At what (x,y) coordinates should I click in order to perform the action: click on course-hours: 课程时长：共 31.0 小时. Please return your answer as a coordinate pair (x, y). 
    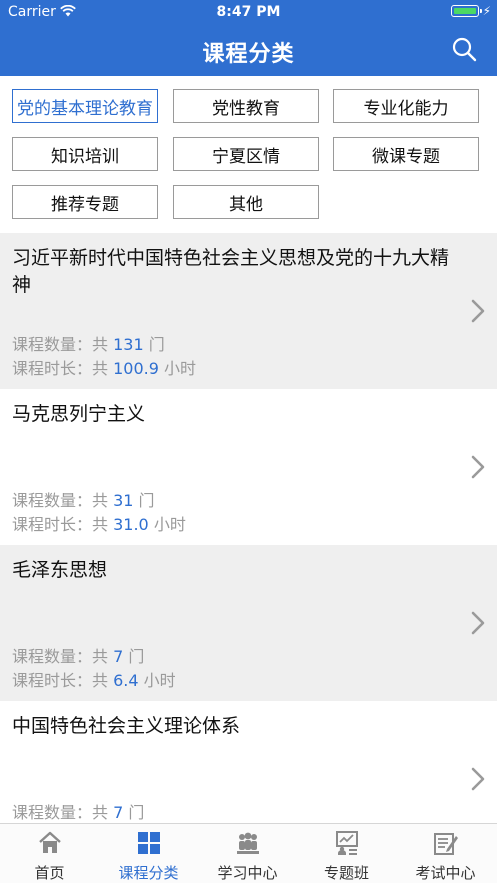
    Looking at the image, I should click on (99, 524).